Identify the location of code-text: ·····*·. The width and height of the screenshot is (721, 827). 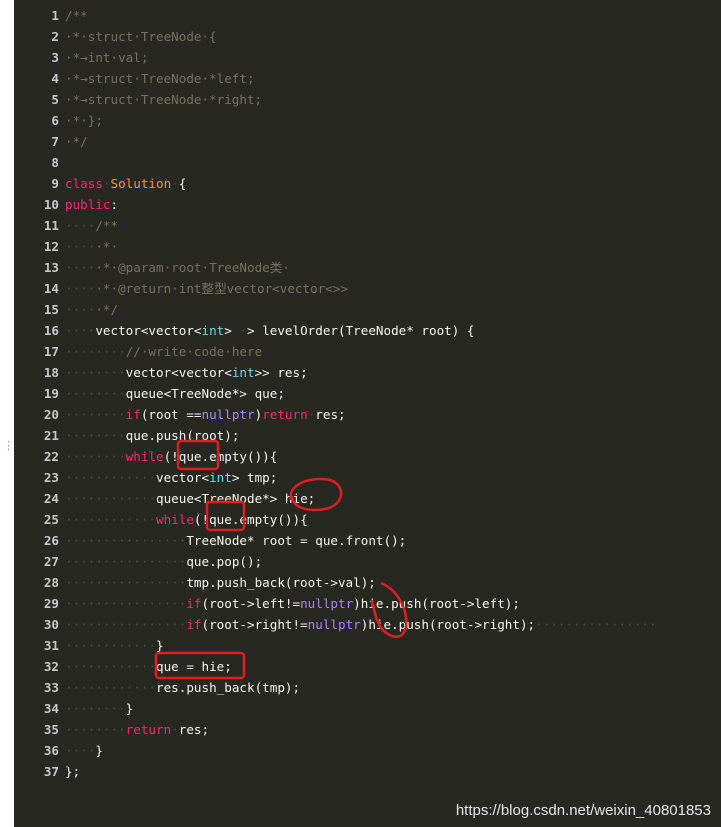
(91, 246).